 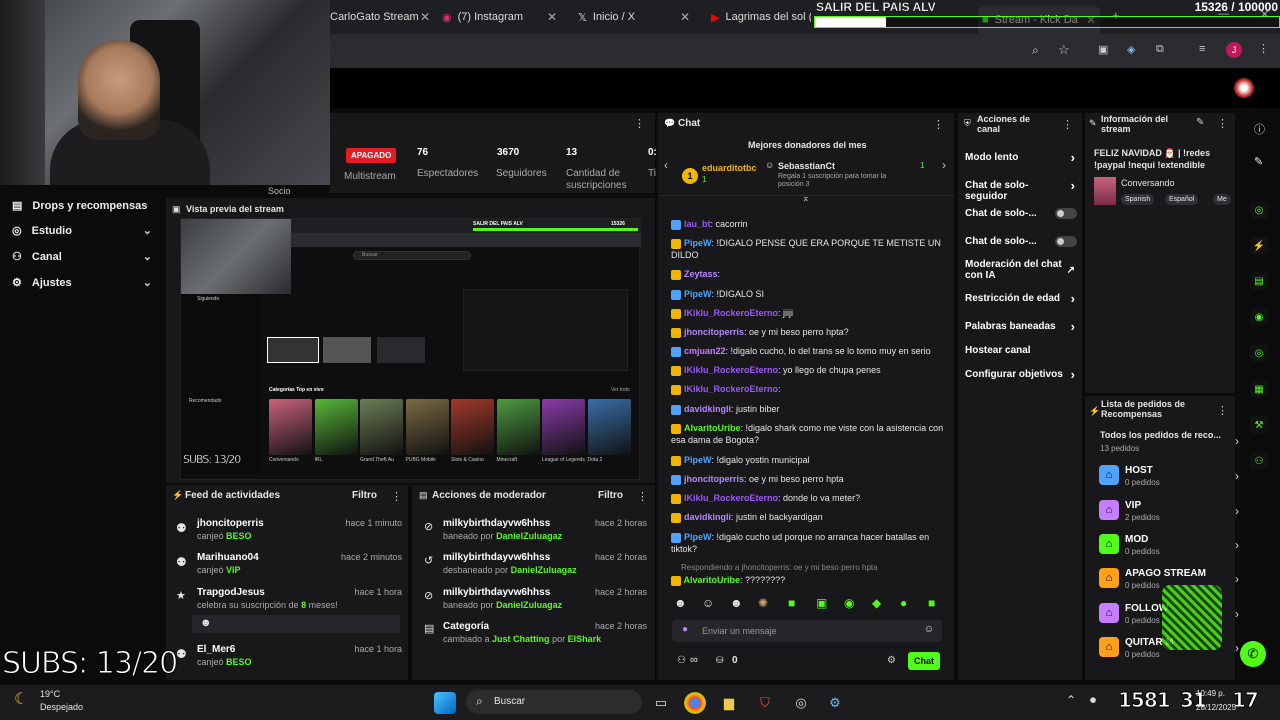 What do you see at coordinates (694, 660) in the screenshot?
I see `infinity-icon: ∞` at bounding box center [694, 660].